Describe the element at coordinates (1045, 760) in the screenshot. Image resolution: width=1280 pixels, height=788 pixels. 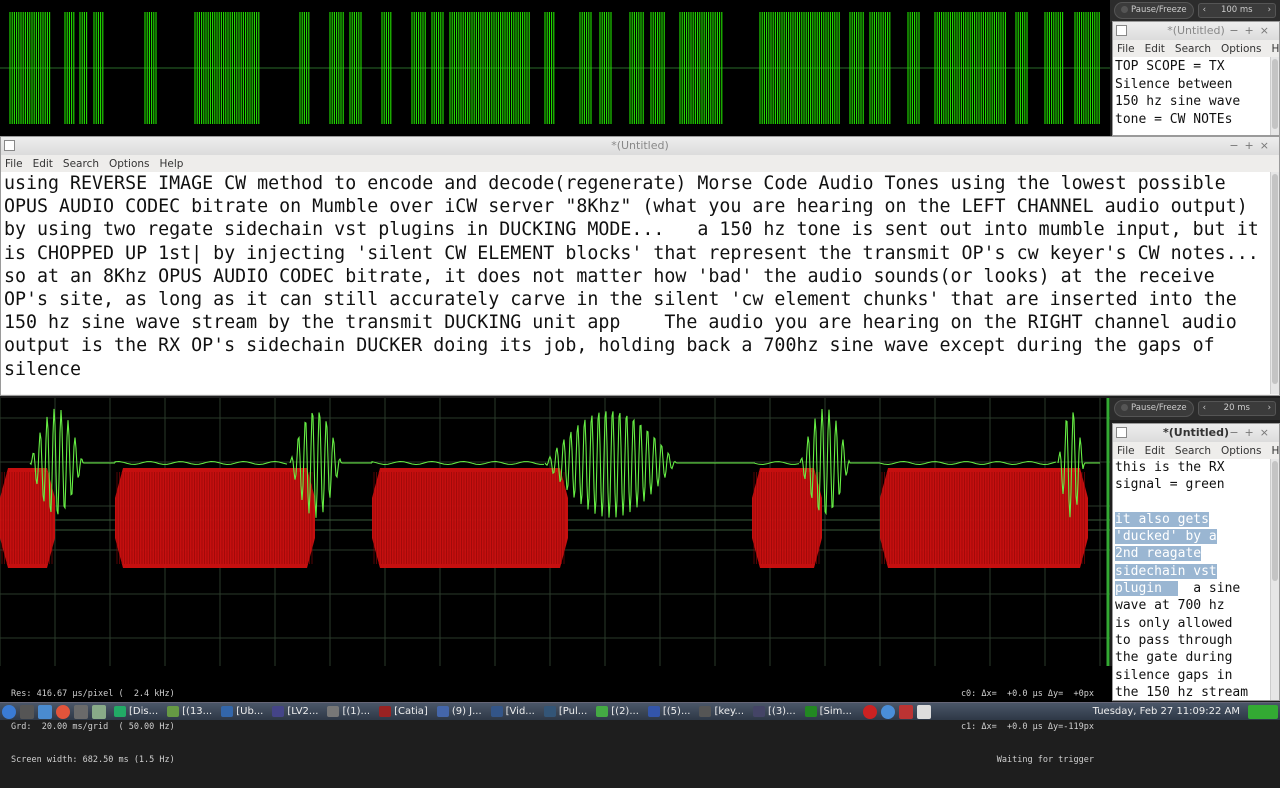
I see `trigger-status: Waiting for trigger` at that location.